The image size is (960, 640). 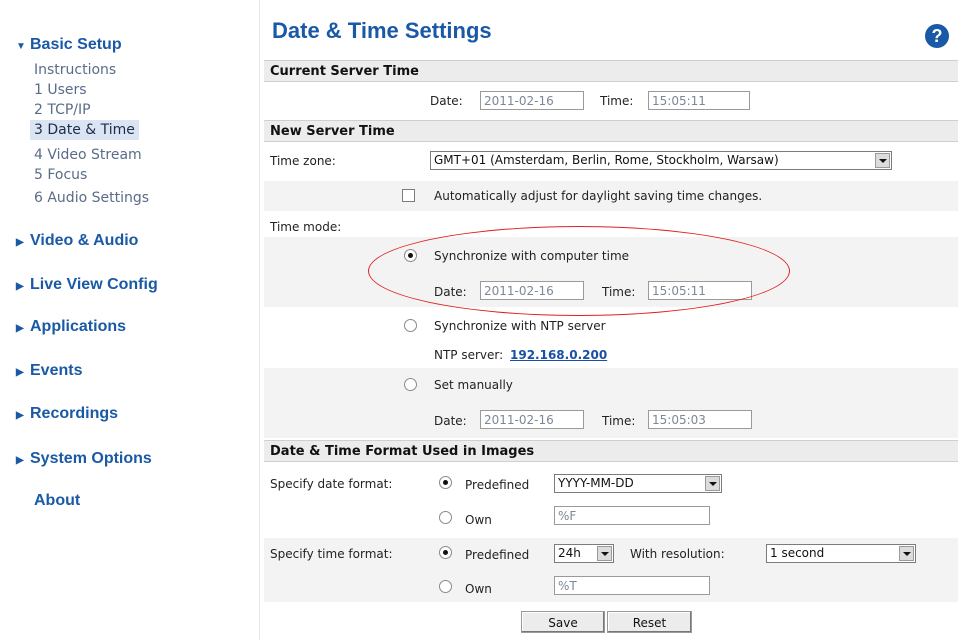 What do you see at coordinates (60, 90) in the screenshot?
I see `nav-users: 1 Users` at bounding box center [60, 90].